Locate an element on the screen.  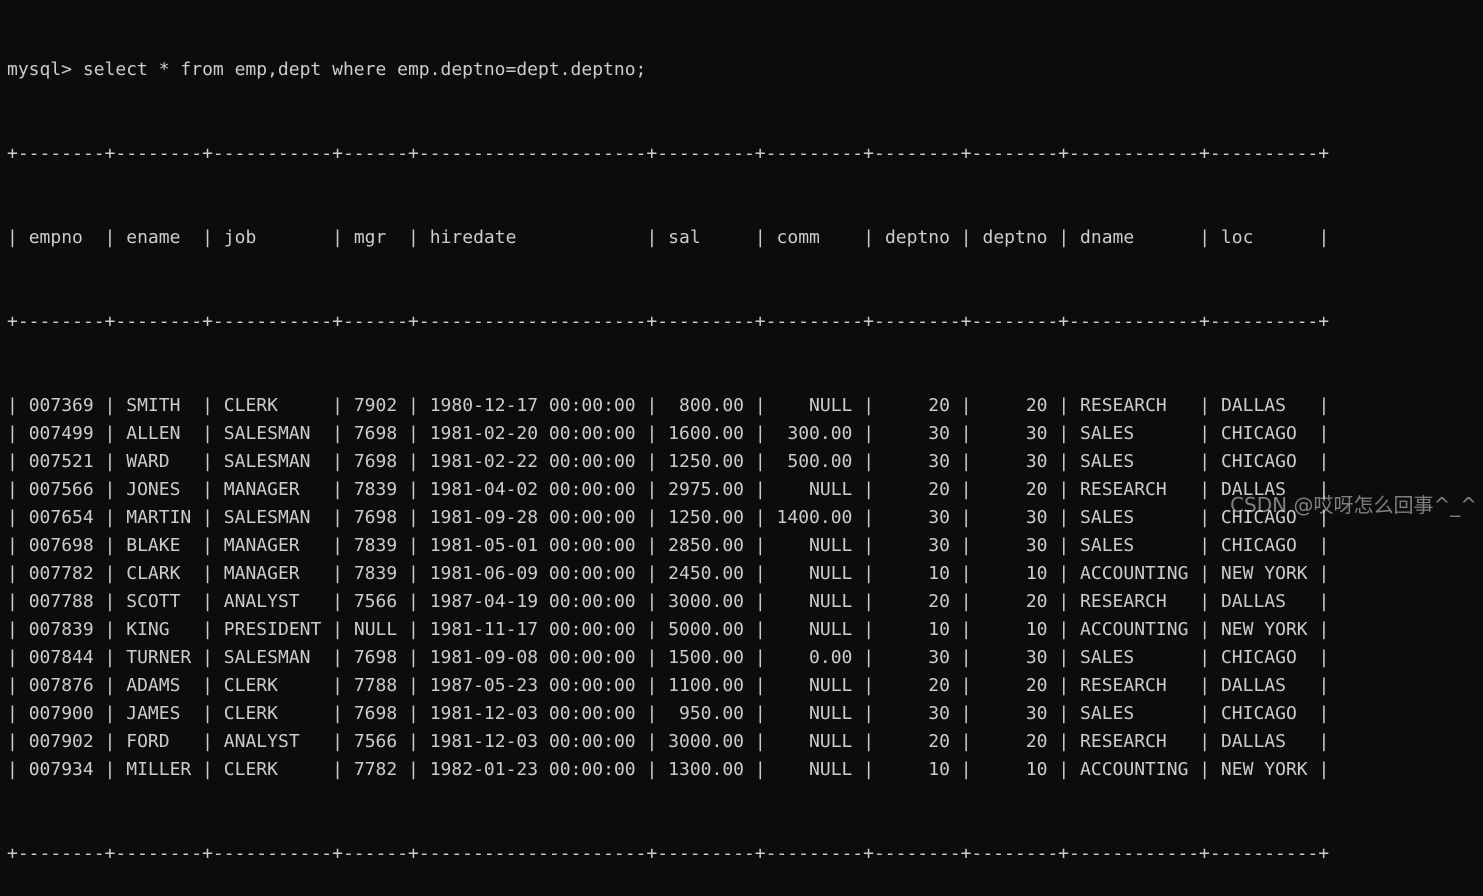
table-cell: 007876 is located at coordinates (61, 685).